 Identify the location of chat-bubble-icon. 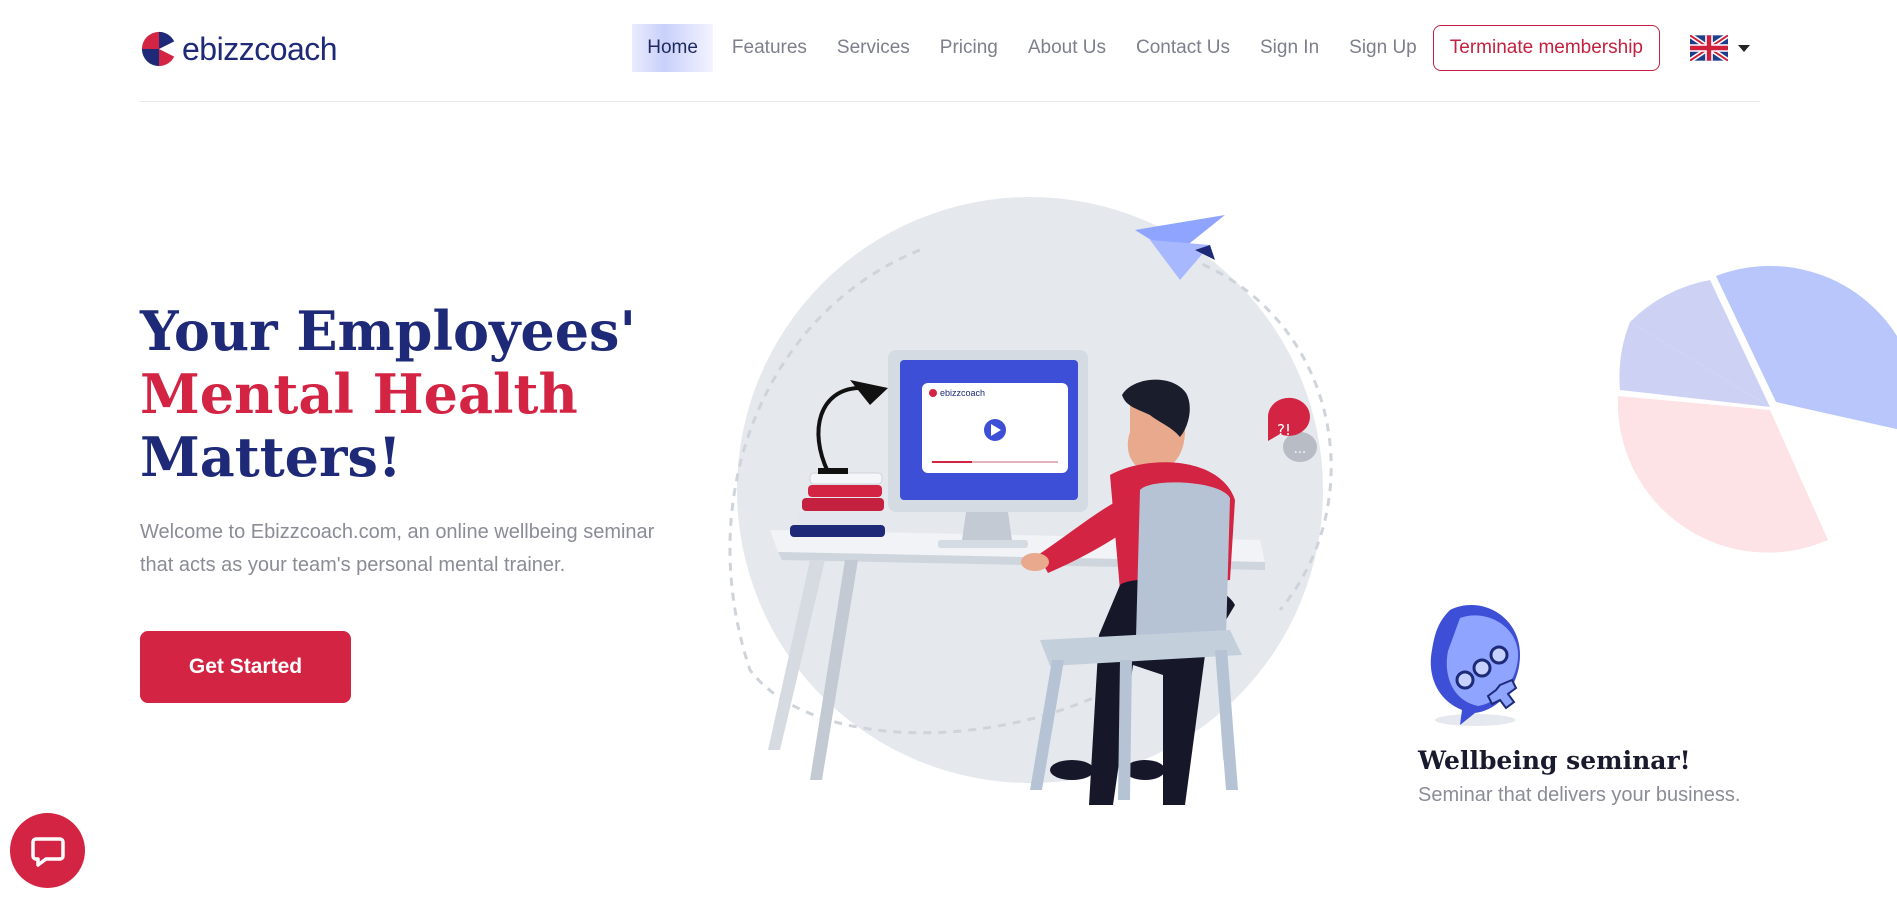
(47, 851).